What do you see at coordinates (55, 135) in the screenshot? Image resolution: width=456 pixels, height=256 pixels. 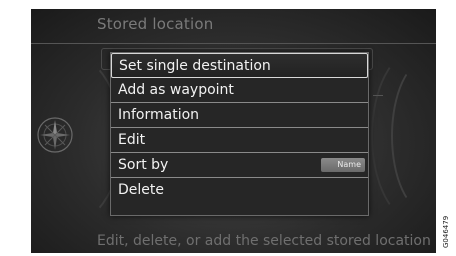 I see `compass-rose-icon` at bounding box center [55, 135].